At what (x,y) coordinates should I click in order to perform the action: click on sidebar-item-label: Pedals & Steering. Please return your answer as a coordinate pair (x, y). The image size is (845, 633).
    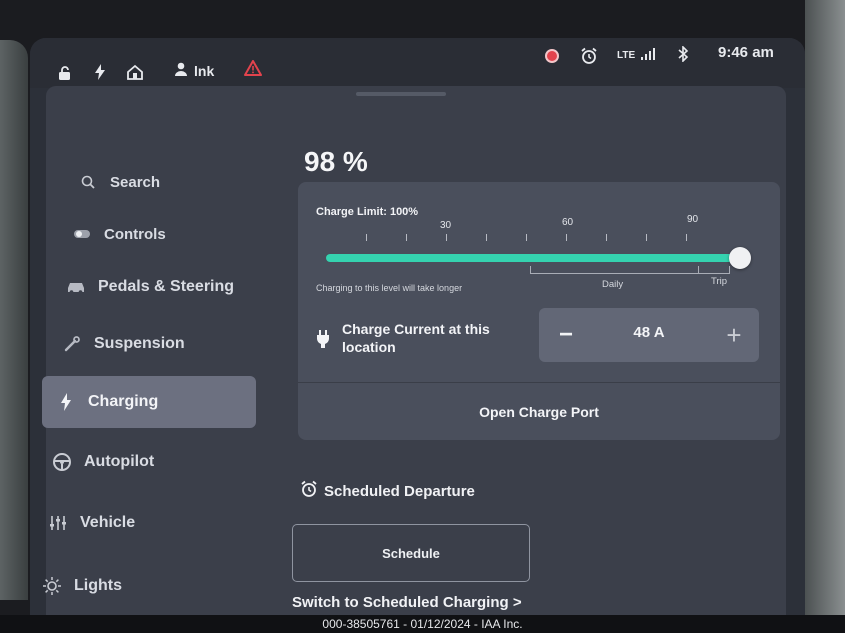
    Looking at the image, I should click on (166, 286).